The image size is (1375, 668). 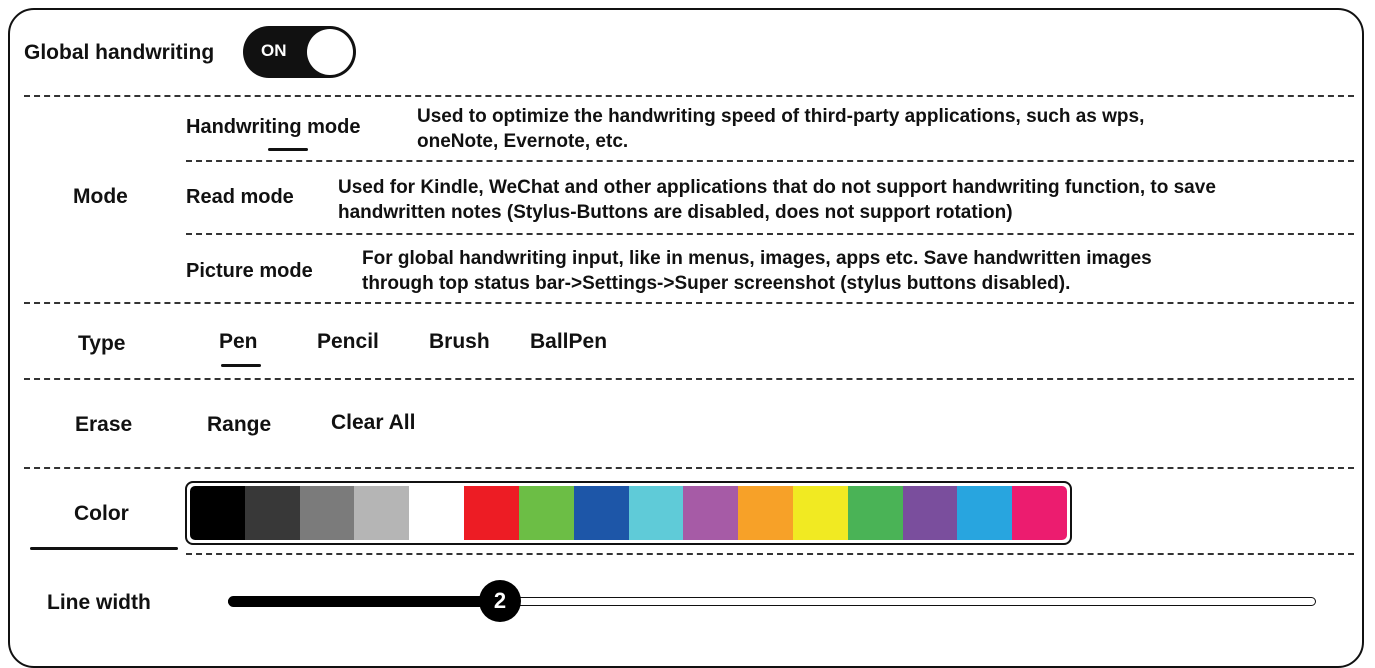 I want to click on line-width-label: Line width, so click(x=99, y=602).